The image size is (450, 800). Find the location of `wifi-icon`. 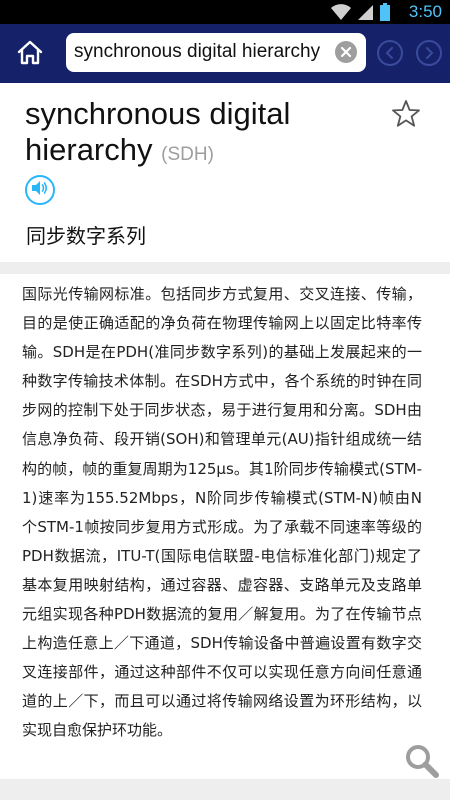

wifi-icon is located at coordinates (341, 14).